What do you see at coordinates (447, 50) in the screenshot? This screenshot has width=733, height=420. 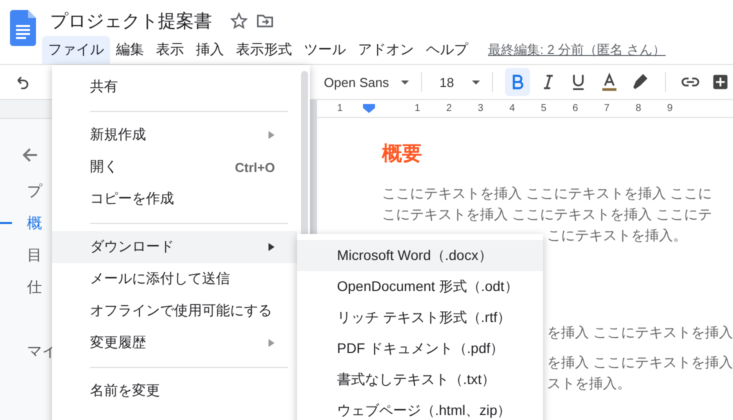 I see `menu-item: ヘルプ` at bounding box center [447, 50].